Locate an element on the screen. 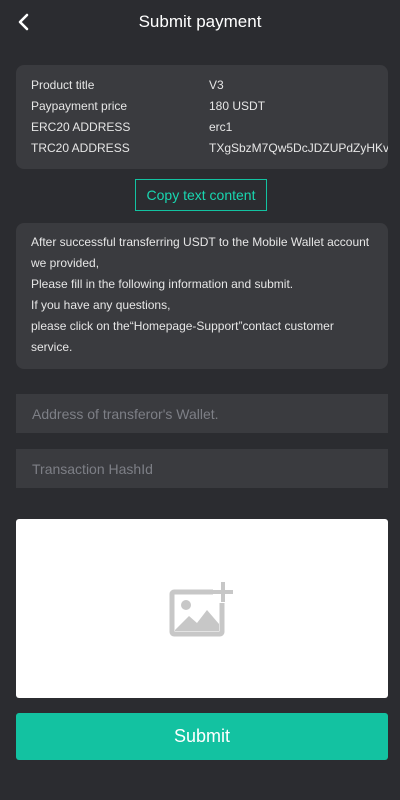  info-label: Product title is located at coordinates (63, 85).